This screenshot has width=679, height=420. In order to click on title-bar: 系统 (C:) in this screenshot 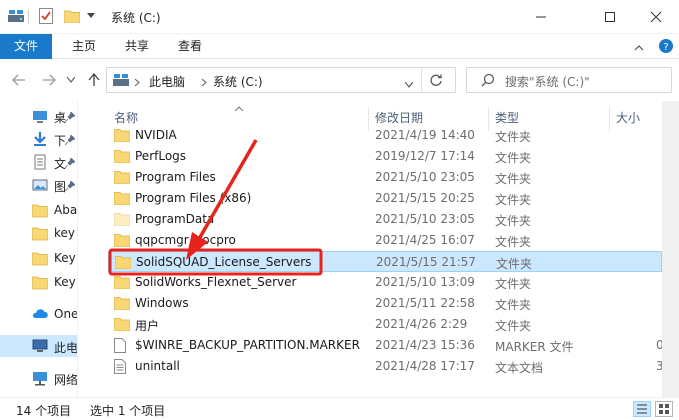, I will do `click(339, 17)`.